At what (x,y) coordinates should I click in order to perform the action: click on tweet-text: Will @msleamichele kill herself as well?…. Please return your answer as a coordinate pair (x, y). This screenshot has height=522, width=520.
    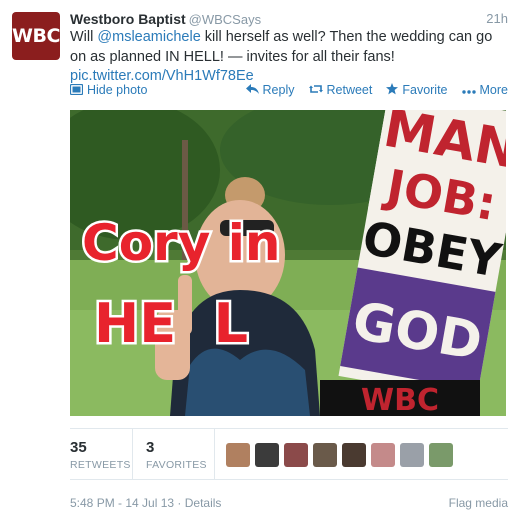
    Looking at the image, I should click on (290, 57).